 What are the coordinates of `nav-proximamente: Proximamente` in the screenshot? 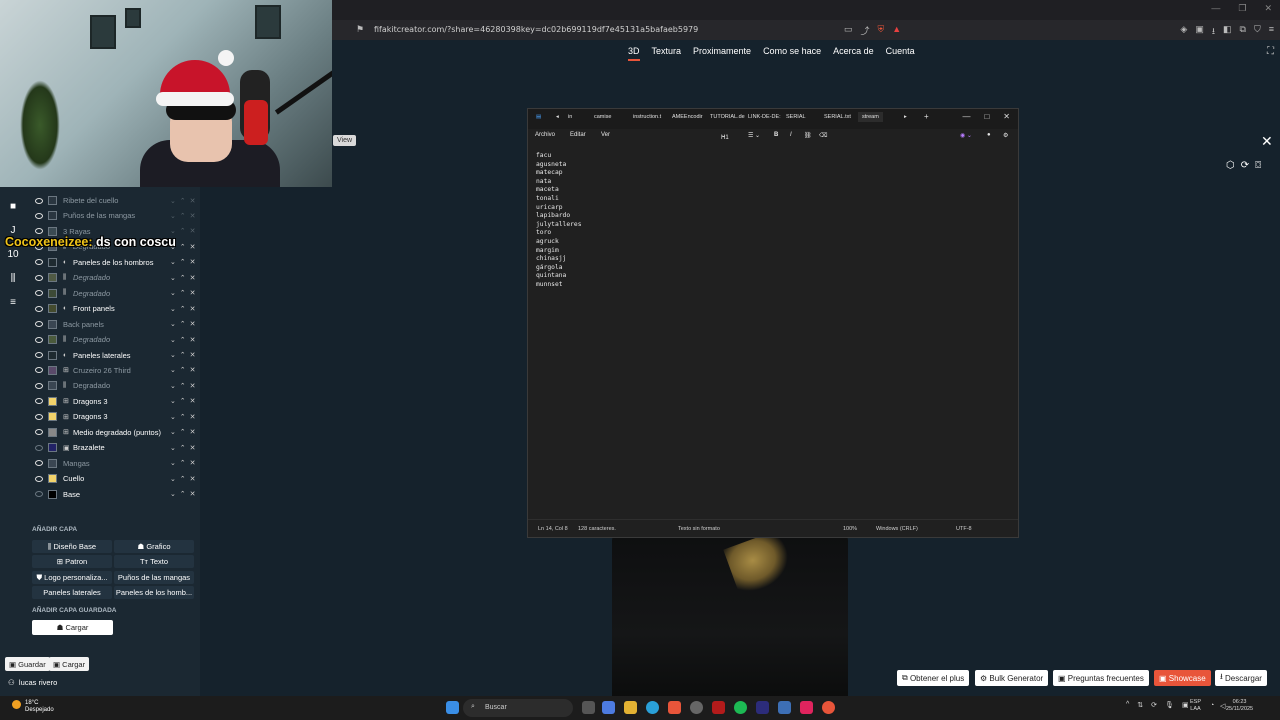 It's located at (722, 53).